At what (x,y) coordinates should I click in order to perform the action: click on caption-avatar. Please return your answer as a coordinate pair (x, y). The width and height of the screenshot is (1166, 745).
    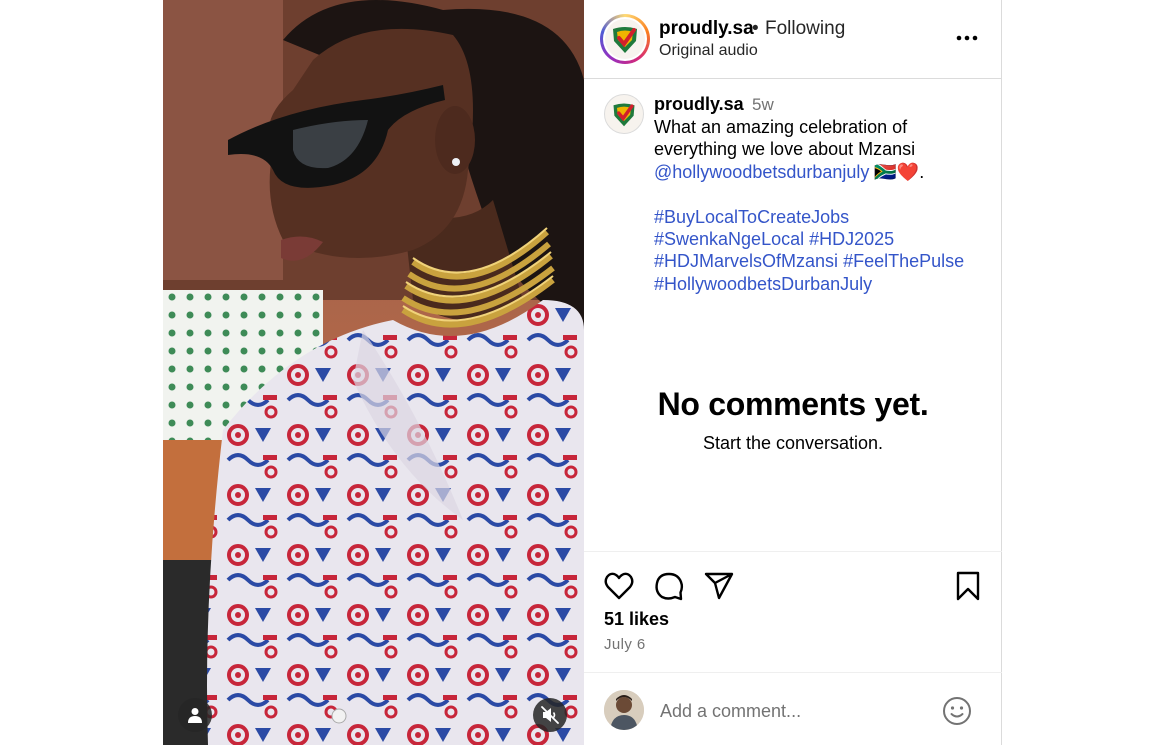
    Looking at the image, I should click on (624, 114).